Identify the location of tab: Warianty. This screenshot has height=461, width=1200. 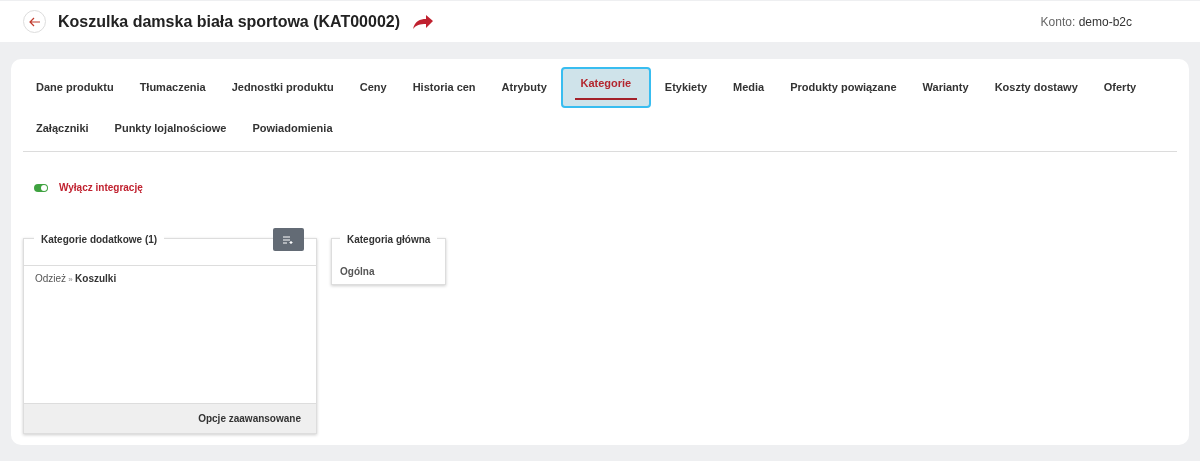
(945, 87).